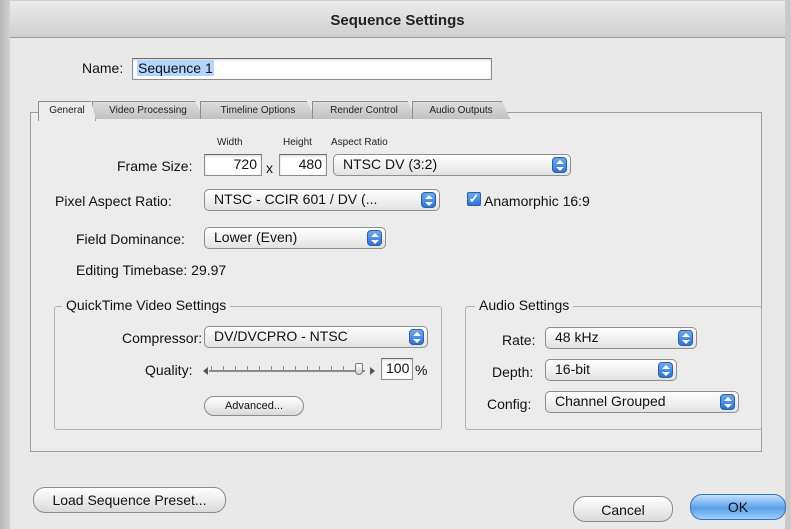 Image resolution: width=791 pixels, height=529 pixels. I want to click on tab-general: General, so click(67, 111).